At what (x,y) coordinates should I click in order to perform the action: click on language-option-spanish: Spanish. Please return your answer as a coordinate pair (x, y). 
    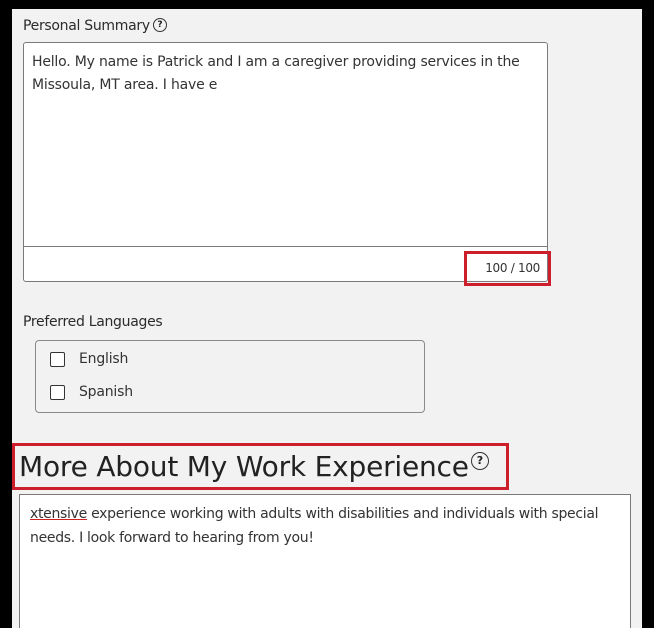
    Looking at the image, I should click on (91, 392).